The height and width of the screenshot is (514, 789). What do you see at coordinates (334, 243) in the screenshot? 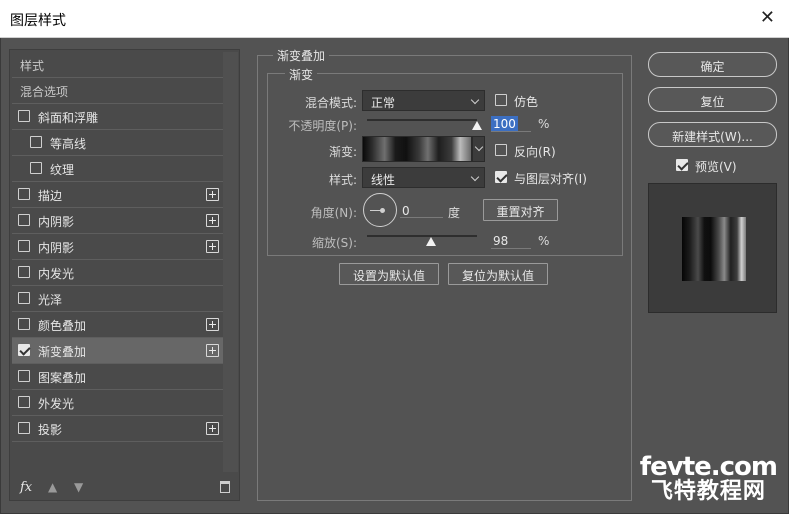
I see `scale-label: 缩放(S):` at bounding box center [334, 243].